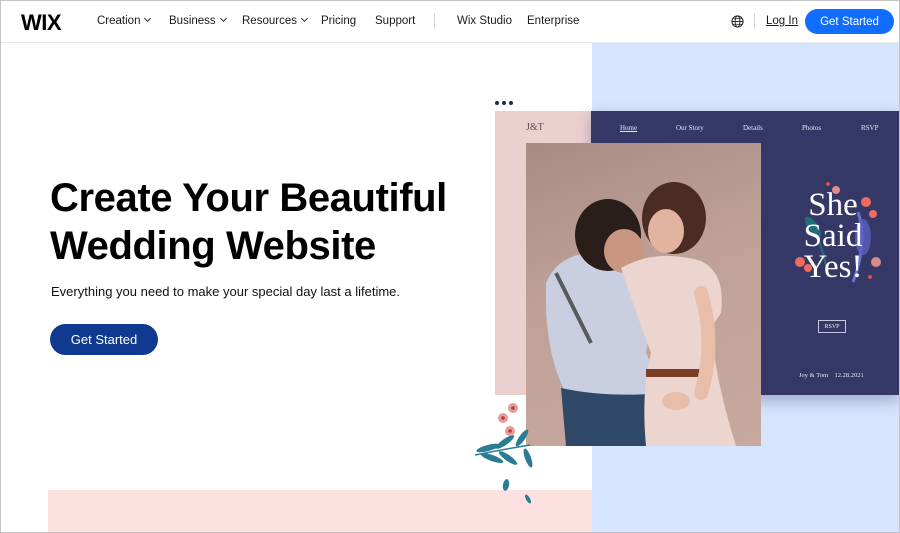 The image size is (900, 533). What do you see at coordinates (434, 21) in the screenshot?
I see `nav-divider` at bounding box center [434, 21].